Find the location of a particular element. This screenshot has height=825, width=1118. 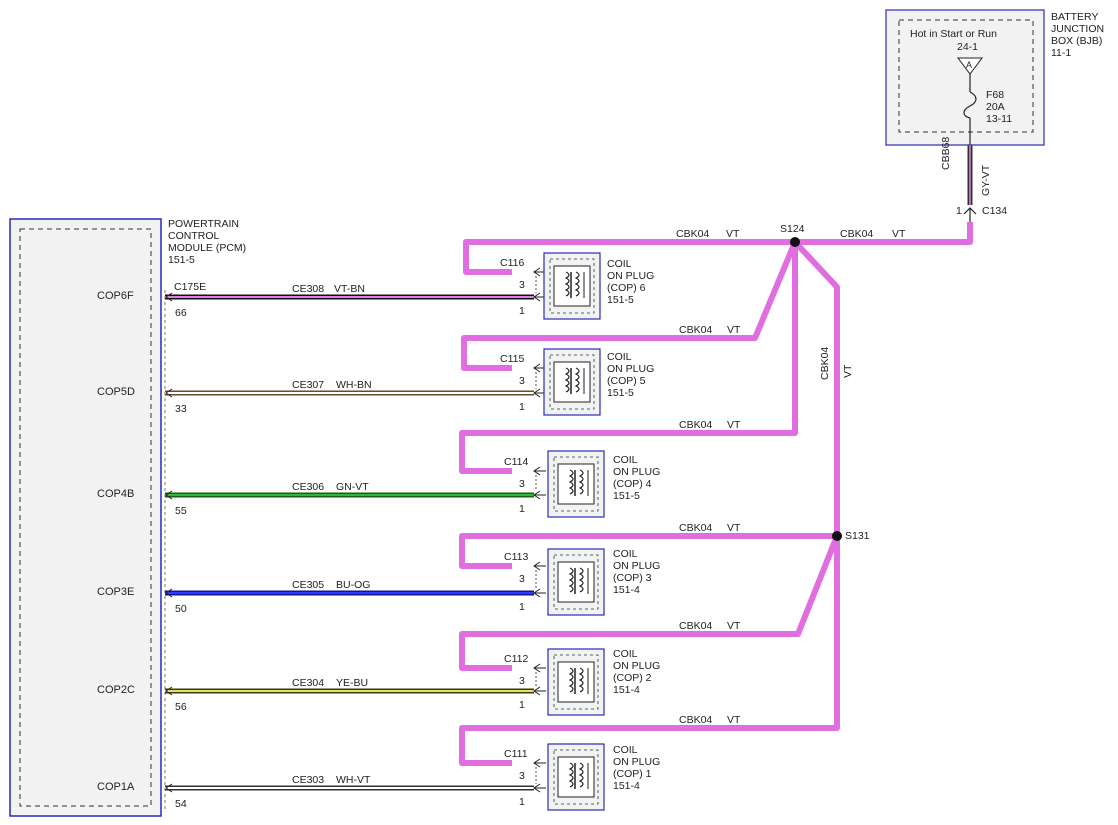

signal-circuit-label: CE305 is located at coordinates (308, 585).